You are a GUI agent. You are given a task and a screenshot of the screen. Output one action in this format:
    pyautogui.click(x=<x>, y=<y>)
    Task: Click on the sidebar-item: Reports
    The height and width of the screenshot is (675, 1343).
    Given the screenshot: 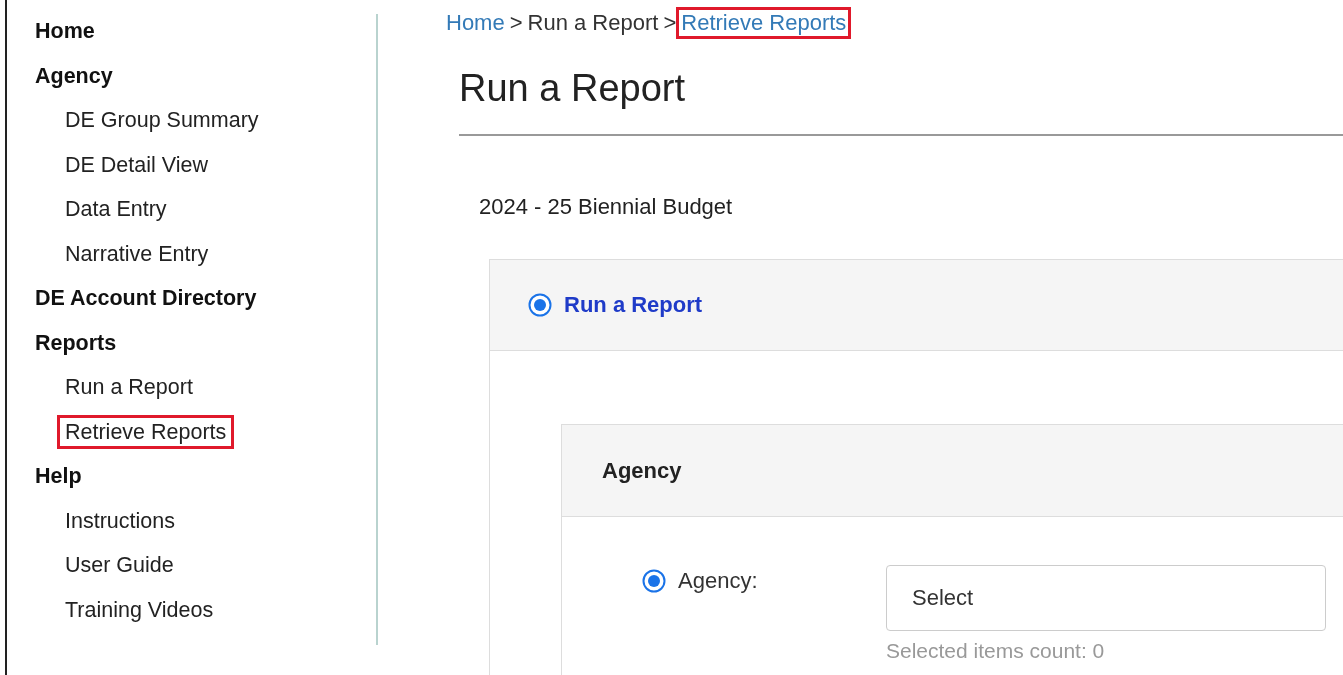 What is the action you would take?
    pyautogui.click(x=76, y=342)
    